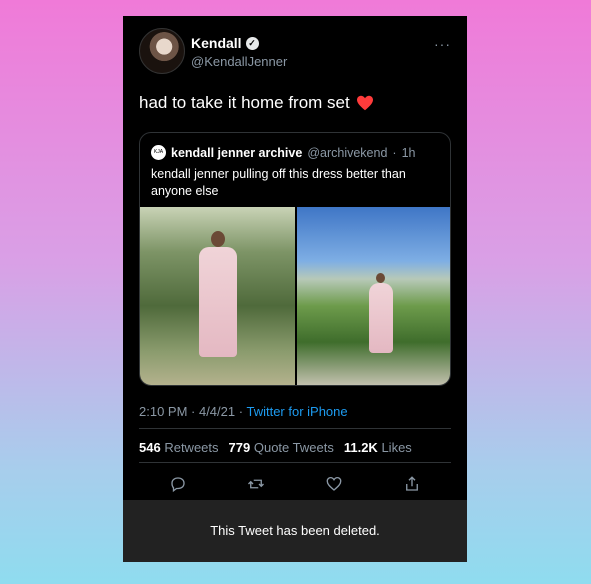  Describe the element at coordinates (364, 103) in the screenshot. I see `red-heart-emoji-icon` at that location.